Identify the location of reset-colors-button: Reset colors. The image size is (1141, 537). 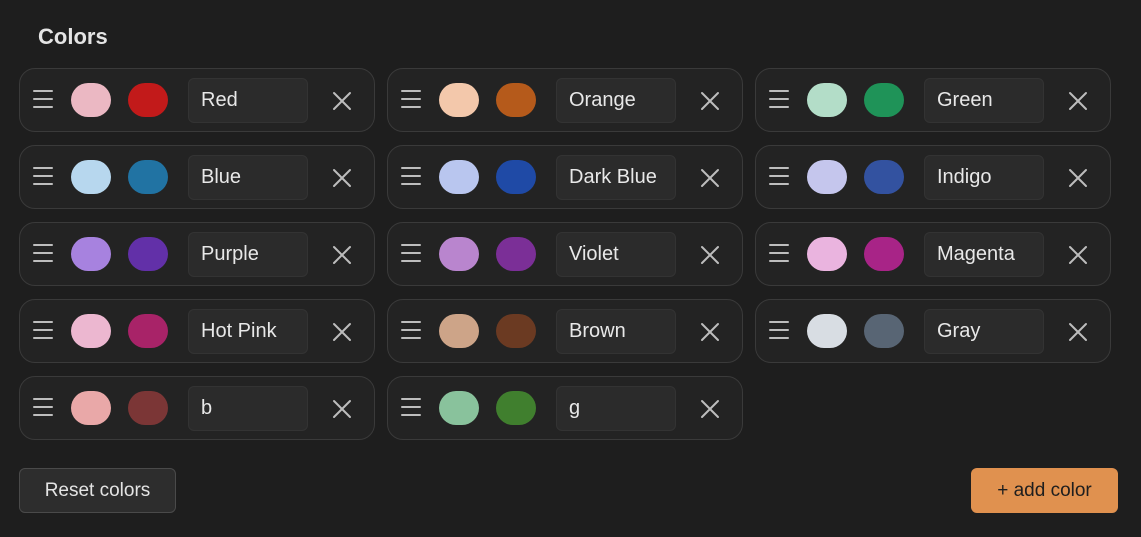
(97, 490).